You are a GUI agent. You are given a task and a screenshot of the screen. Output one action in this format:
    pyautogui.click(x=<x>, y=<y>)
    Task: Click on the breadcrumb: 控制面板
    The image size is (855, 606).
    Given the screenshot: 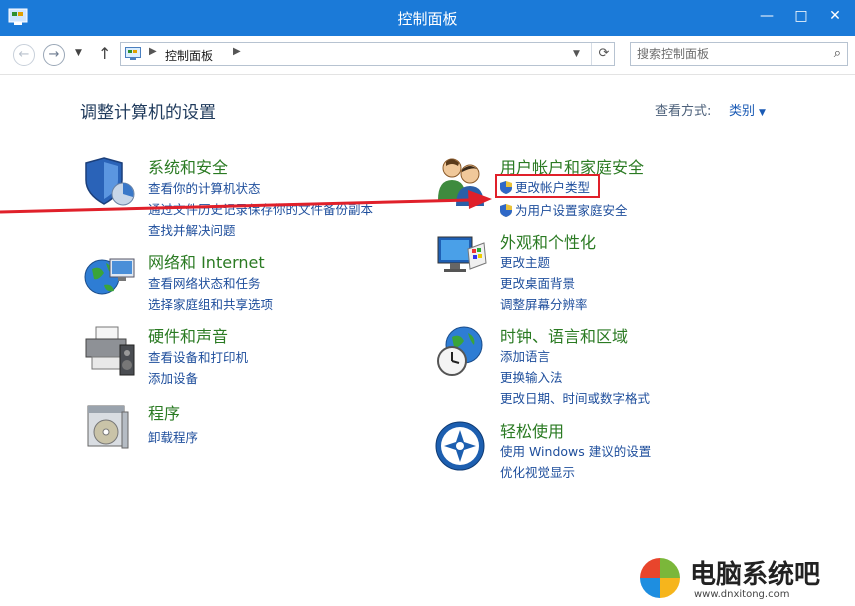 What is the action you would take?
    pyautogui.click(x=189, y=55)
    